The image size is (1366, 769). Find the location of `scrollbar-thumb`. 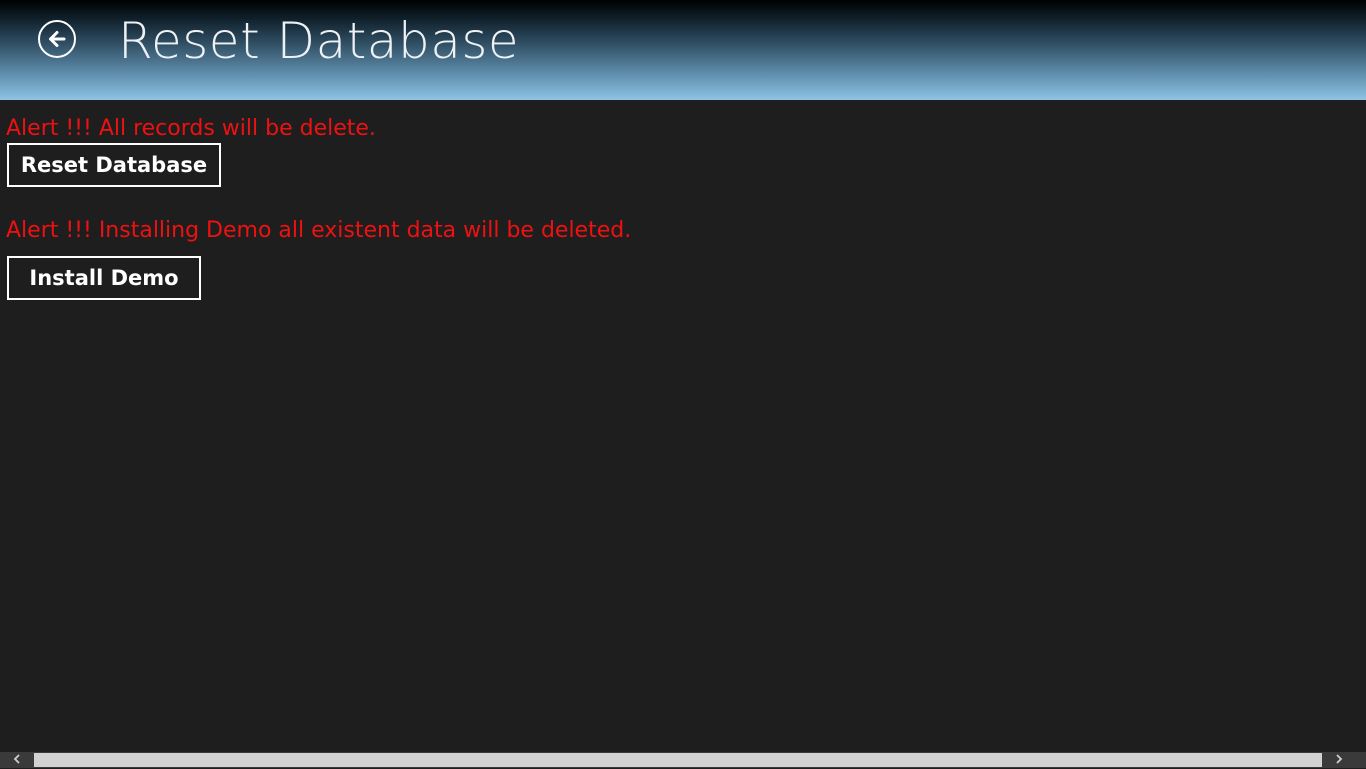

scrollbar-thumb is located at coordinates (678, 760).